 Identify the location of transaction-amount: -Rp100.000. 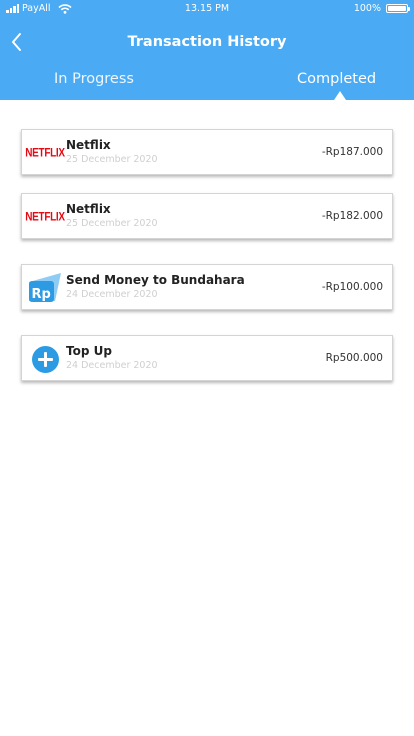
(352, 287).